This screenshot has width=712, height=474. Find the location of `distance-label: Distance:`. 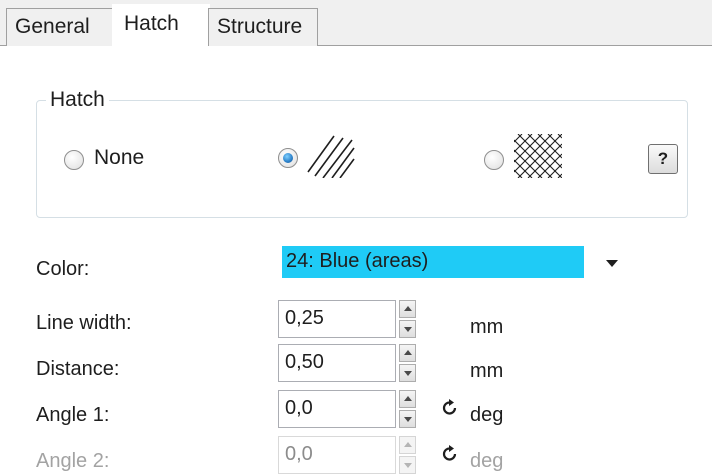

distance-label: Distance: is located at coordinates (78, 369).